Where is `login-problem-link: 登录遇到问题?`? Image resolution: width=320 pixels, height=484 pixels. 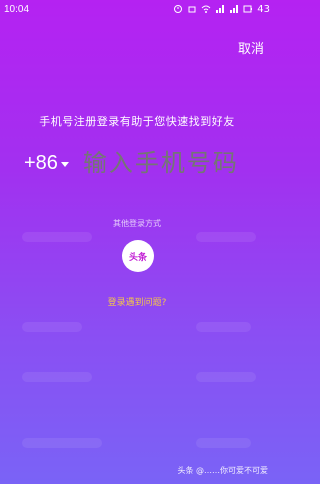
login-problem-link: 登录遇到问题? is located at coordinates (137, 301).